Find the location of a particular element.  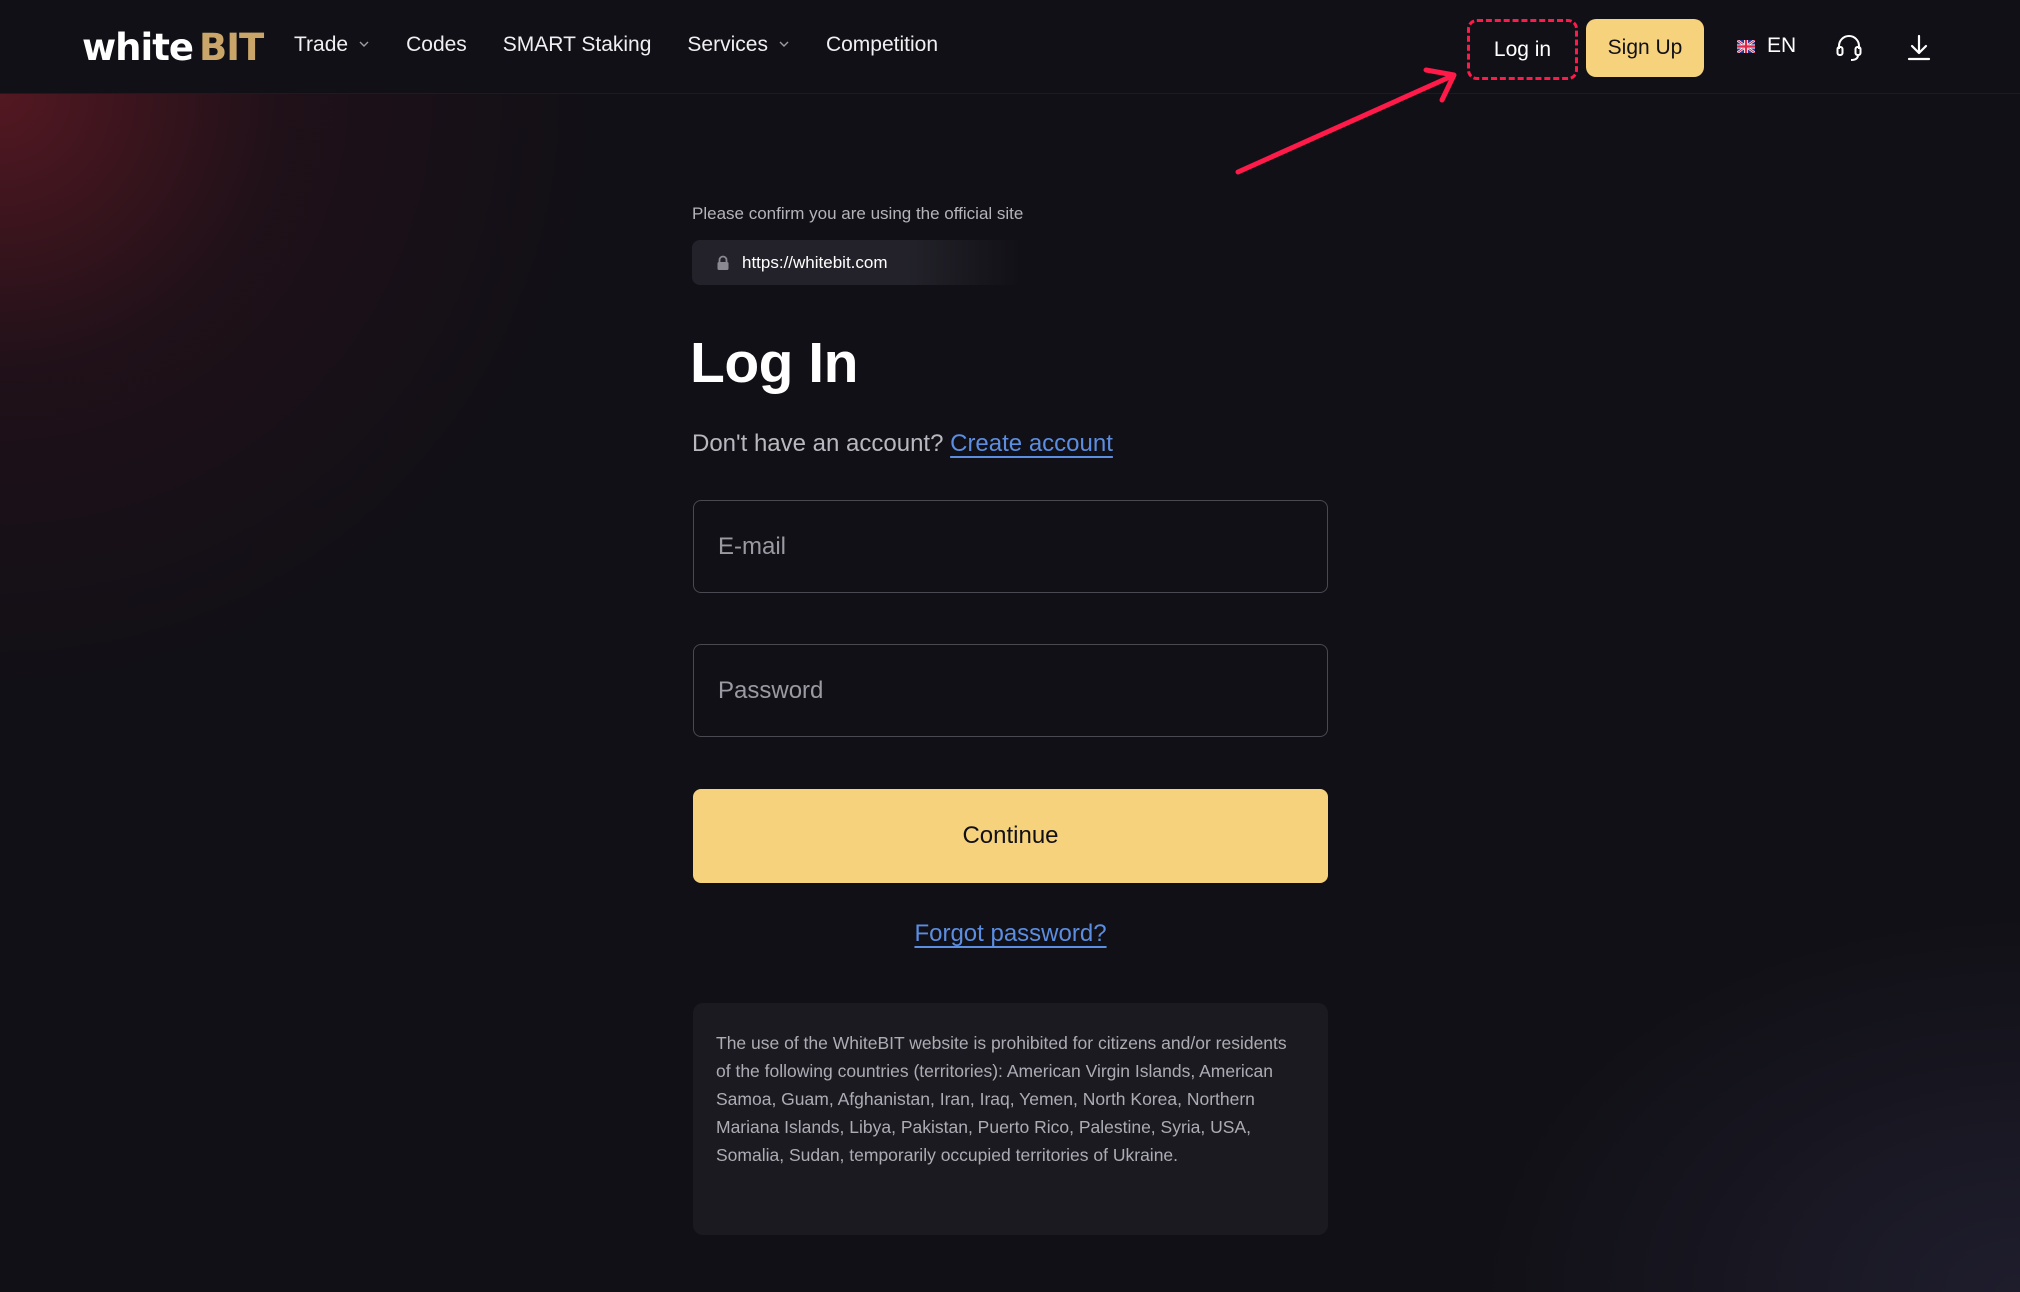

nav-item-competition: Competition is located at coordinates (882, 45).